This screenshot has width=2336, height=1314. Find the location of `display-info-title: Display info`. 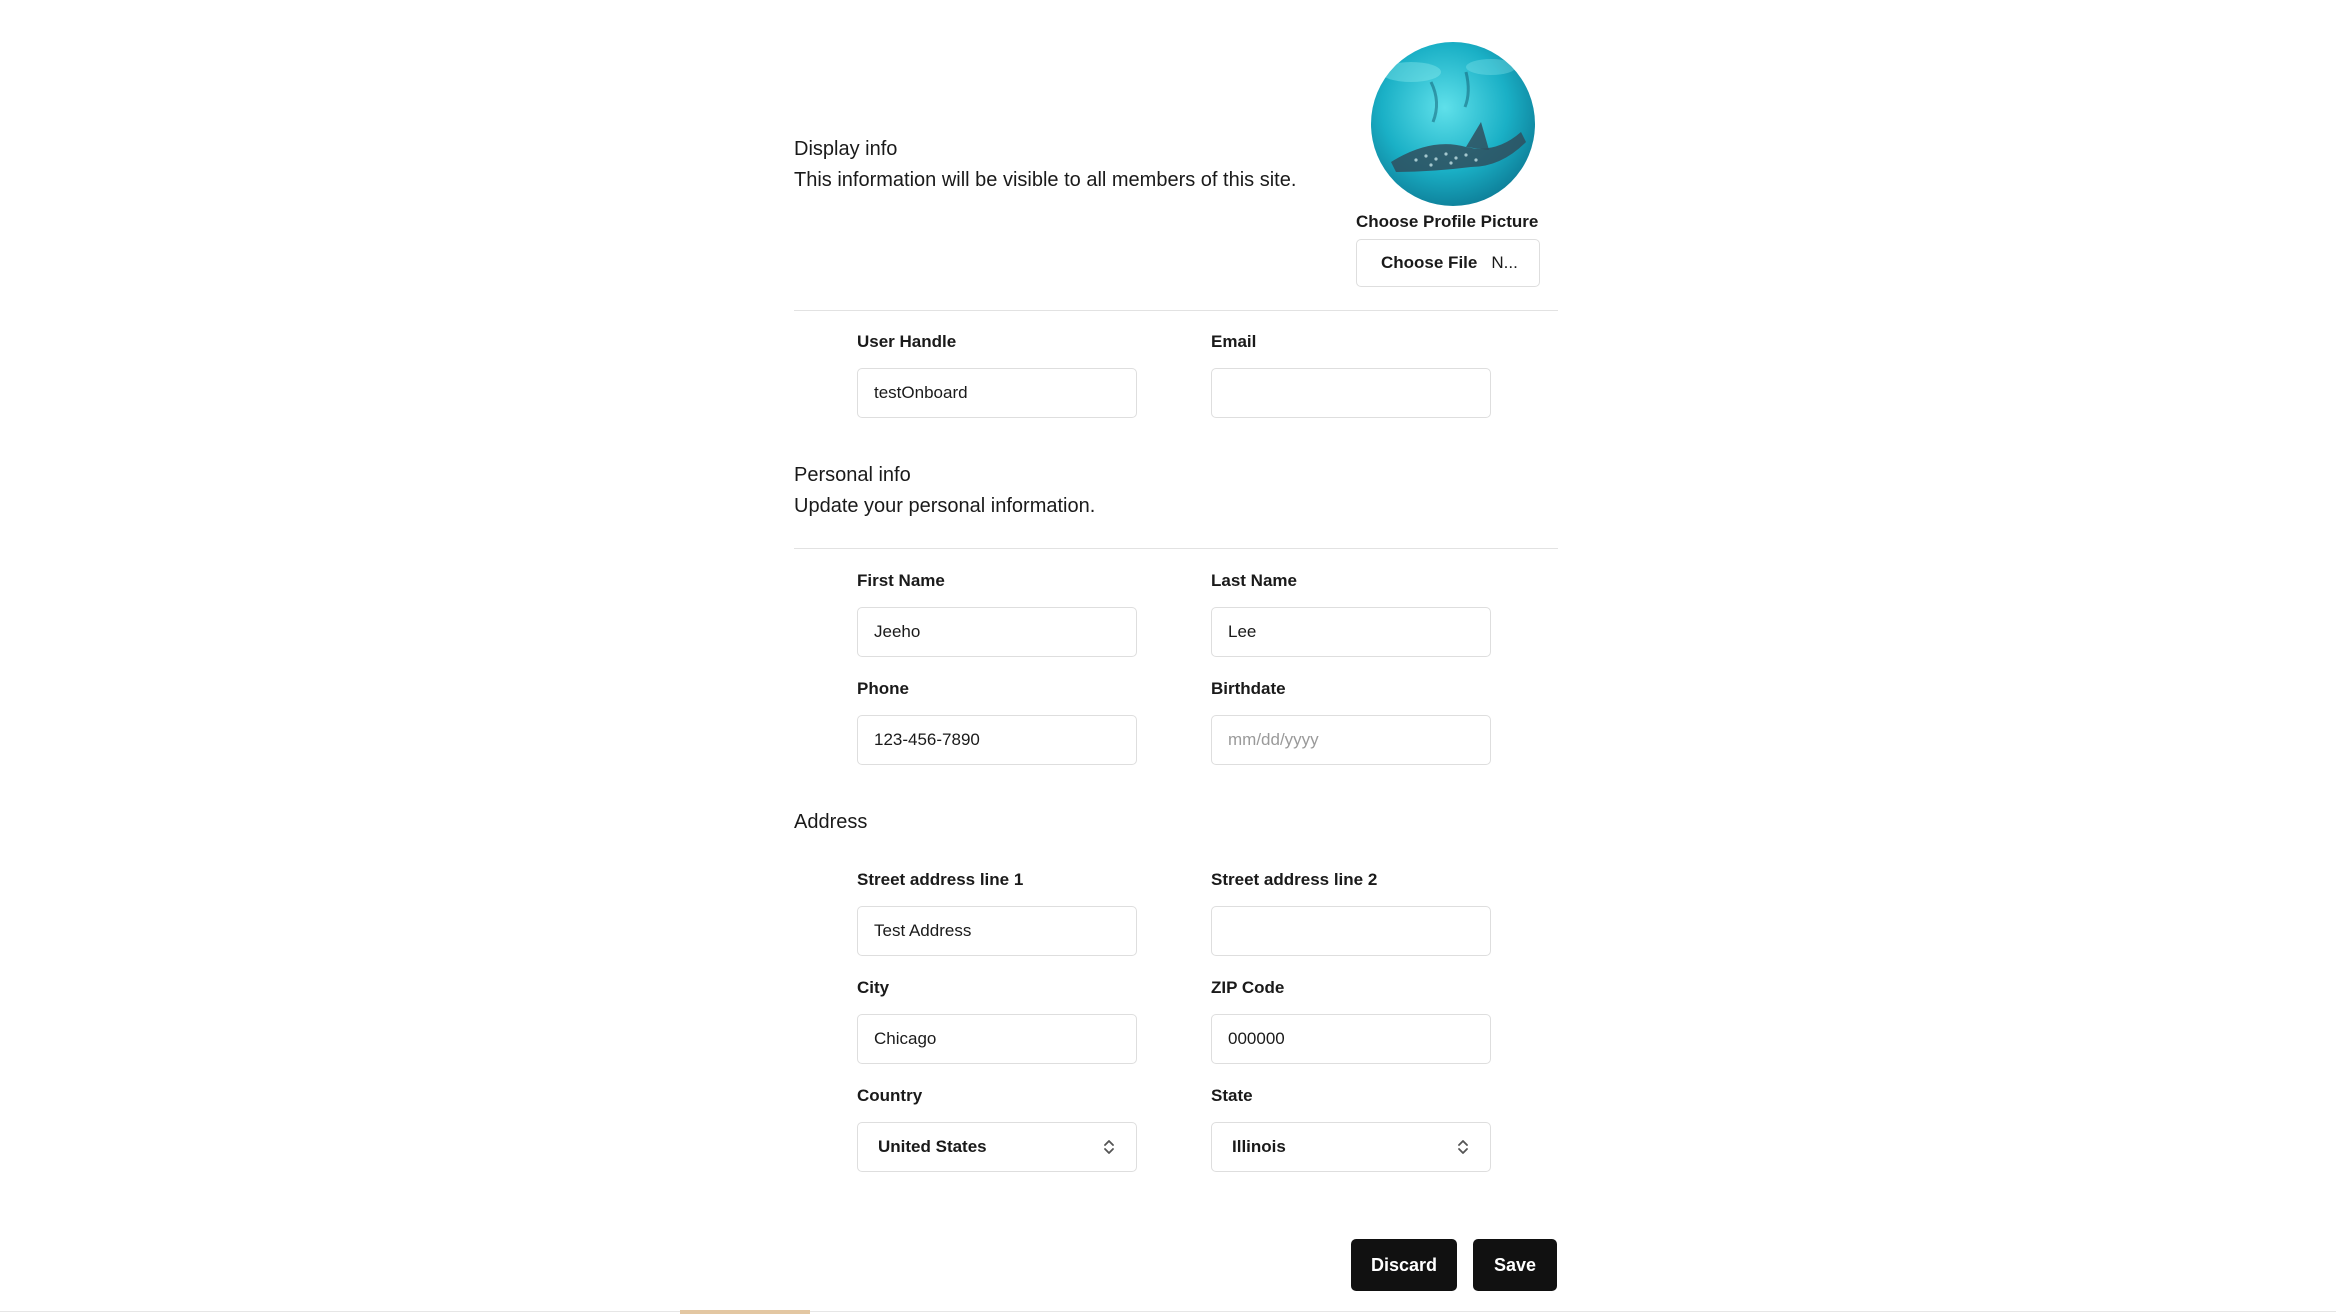

display-info-title: Display info is located at coordinates (846, 149).